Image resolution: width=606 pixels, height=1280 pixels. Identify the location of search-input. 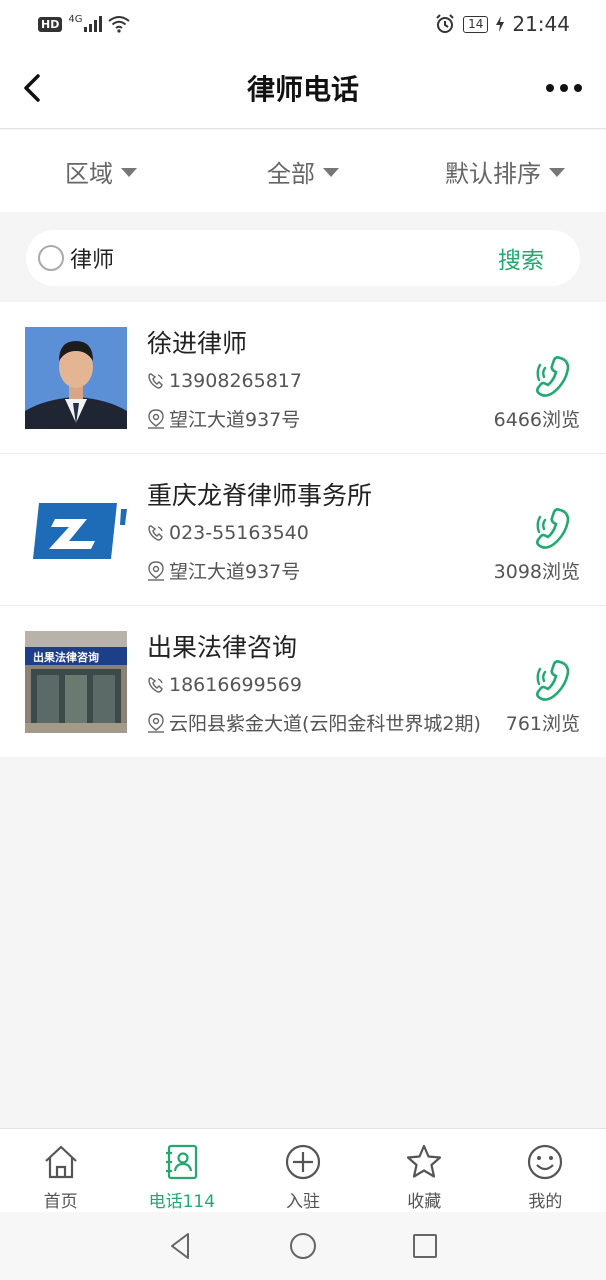
(273, 258).